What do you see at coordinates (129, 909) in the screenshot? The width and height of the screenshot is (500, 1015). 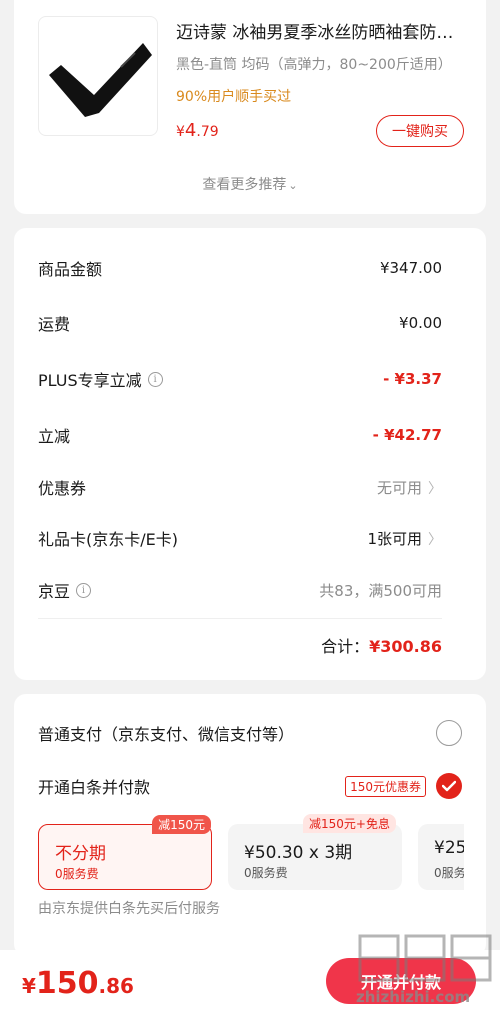 I see `baitiao-provider-note: 由京东提供白条先买后付服务` at bounding box center [129, 909].